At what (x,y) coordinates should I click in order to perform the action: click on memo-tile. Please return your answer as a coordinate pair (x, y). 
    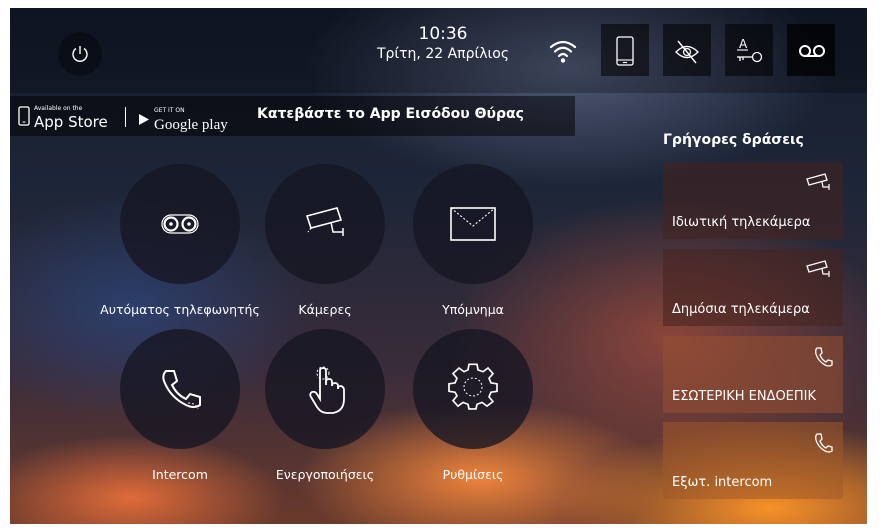
    Looking at the image, I should click on (473, 224).